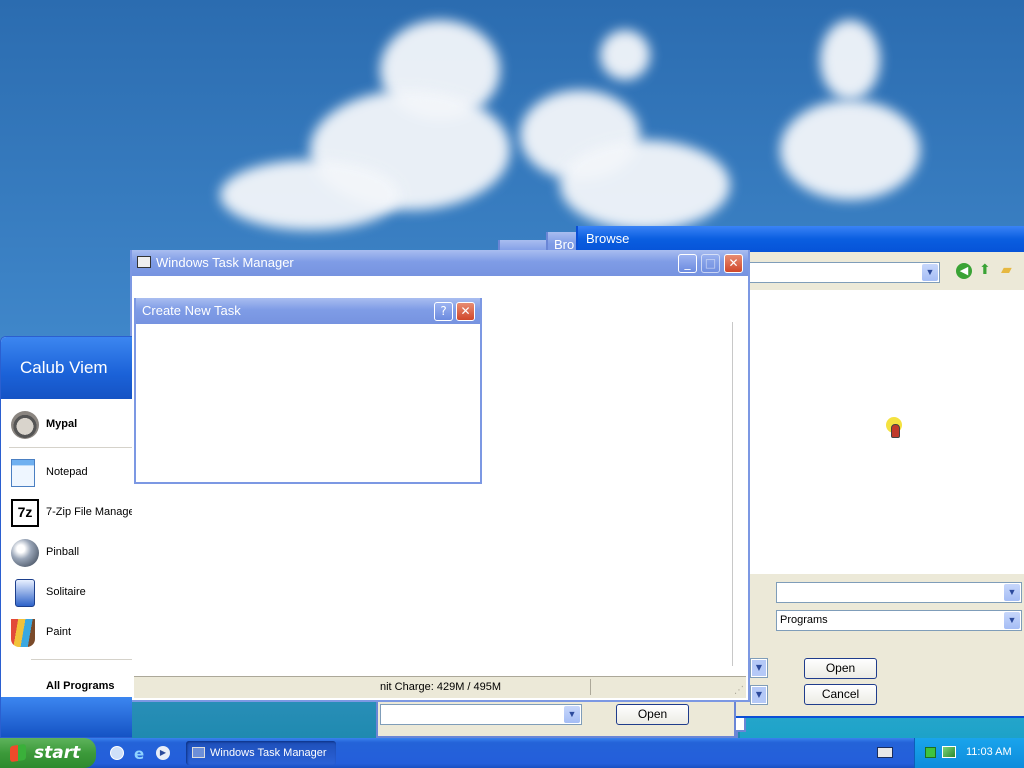 The height and width of the screenshot is (768, 1024). Describe the element at coordinates (191, 310) in the screenshot. I see `create-task-title: Create New Task` at that location.